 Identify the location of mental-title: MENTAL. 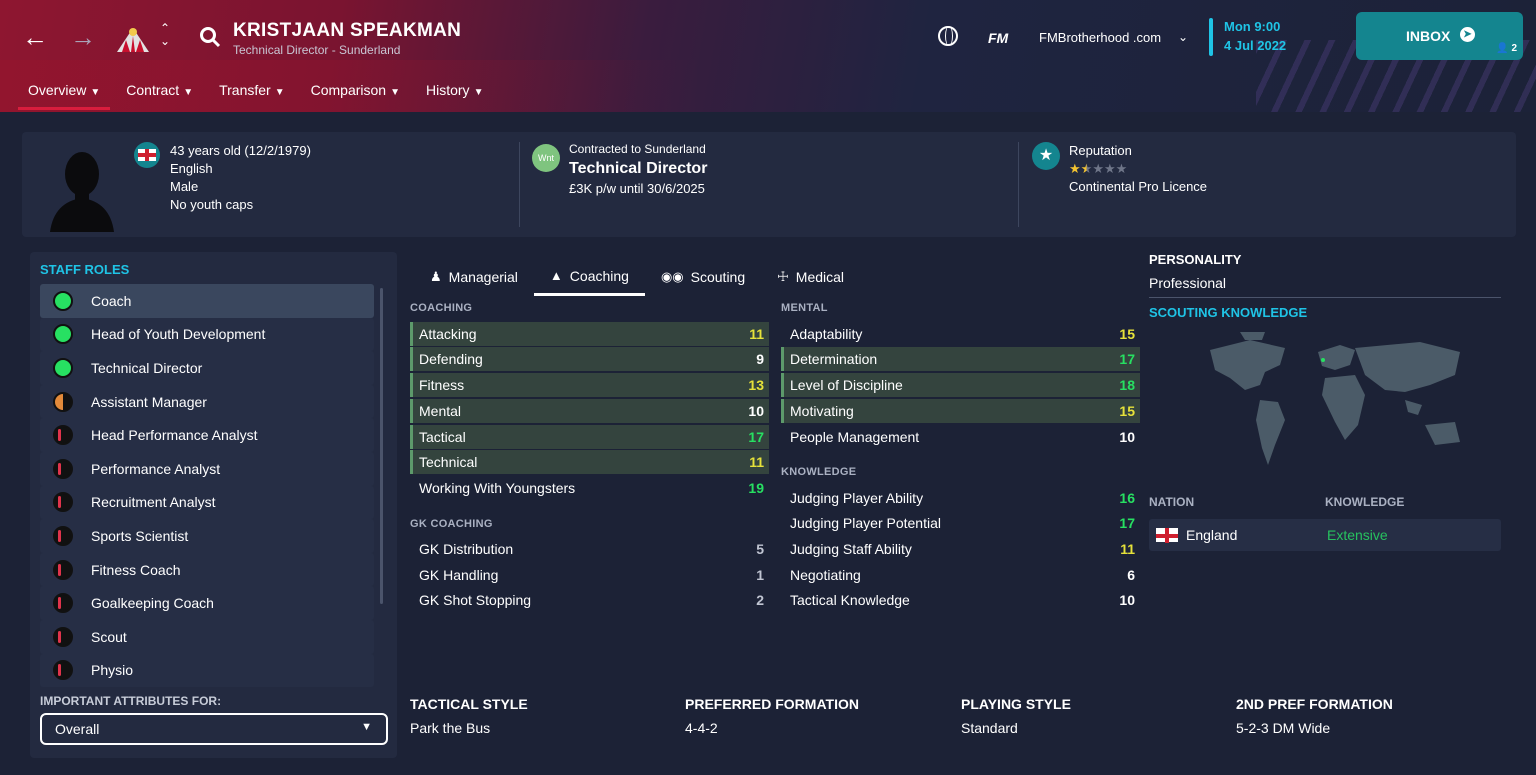
(804, 308).